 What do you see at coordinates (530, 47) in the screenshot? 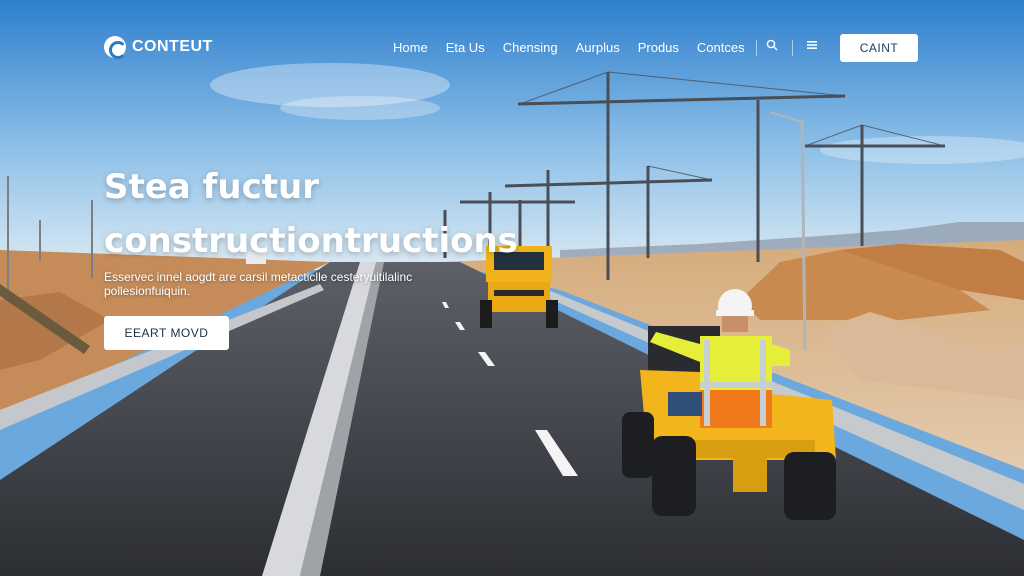
I see `nav-item-services: Chensing` at bounding box center [530, 47].